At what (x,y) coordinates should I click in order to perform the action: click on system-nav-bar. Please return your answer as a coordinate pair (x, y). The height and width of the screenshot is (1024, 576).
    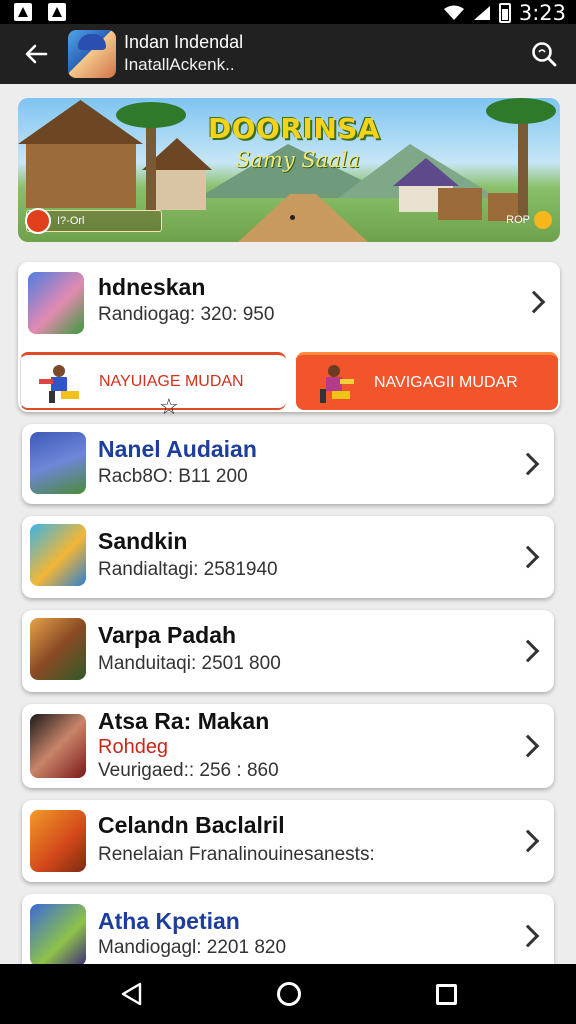
    Looking at the image, I should click on (288, 994).